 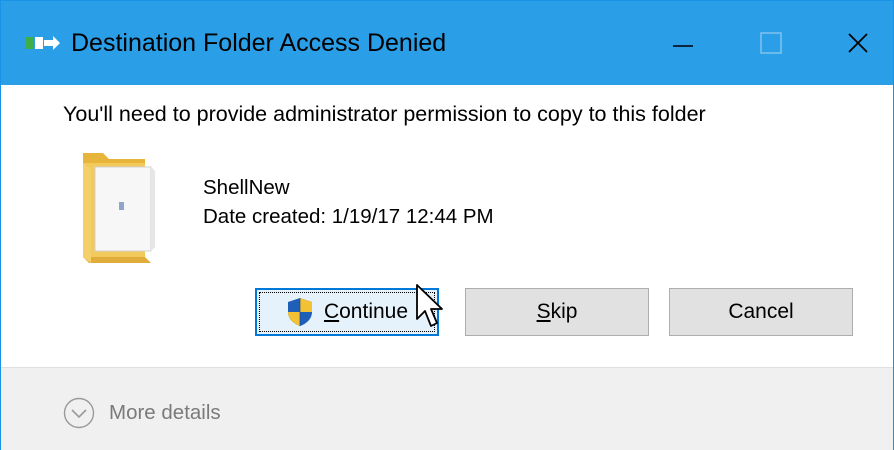 I want to click on skip-label: Skip, so click(x=557, y=311).